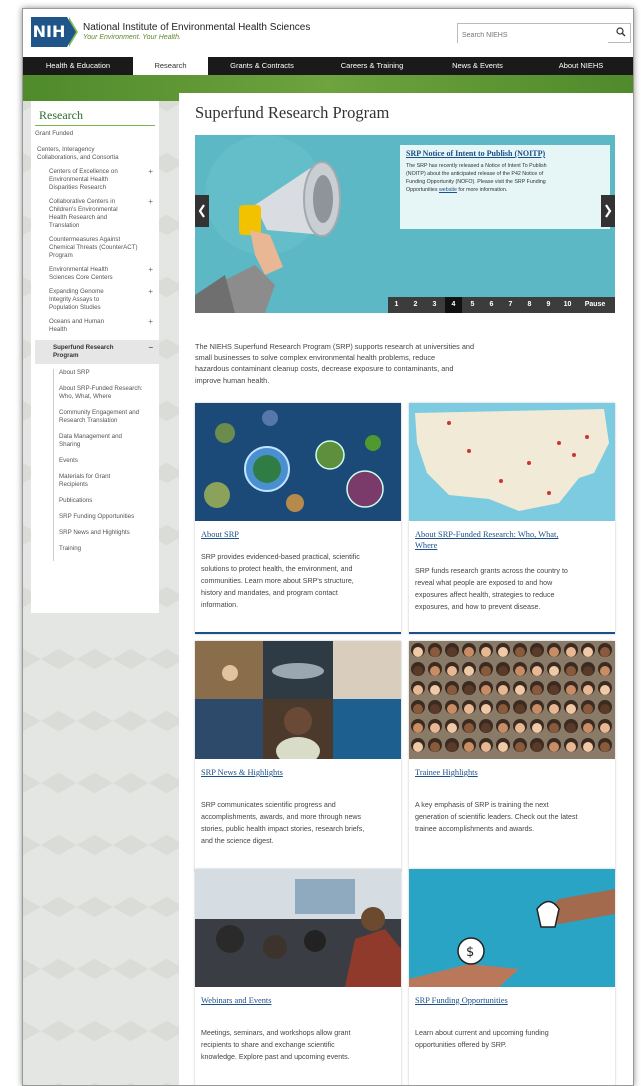 The image size is (641, 1086). What do you see at coordinates (106, 537) in the screenshot?
I see `sidebar-subitem: SRP News and Highlights` at bounding box center [106, 537].